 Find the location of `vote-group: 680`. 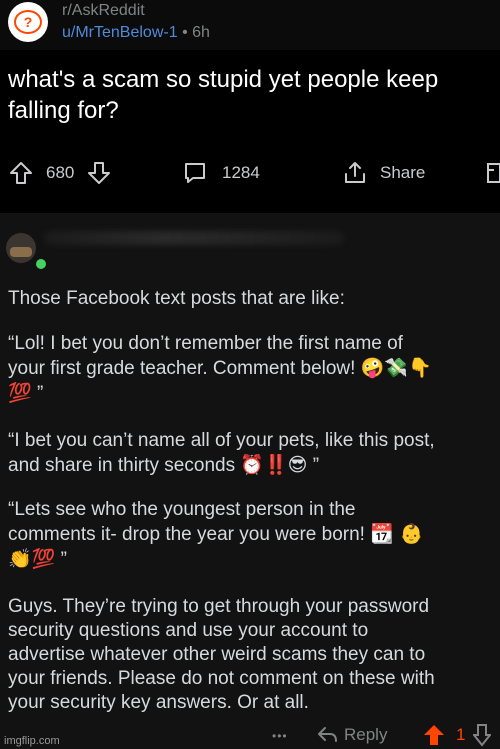

vote-group: 680 is located at coordinates (60, 173).